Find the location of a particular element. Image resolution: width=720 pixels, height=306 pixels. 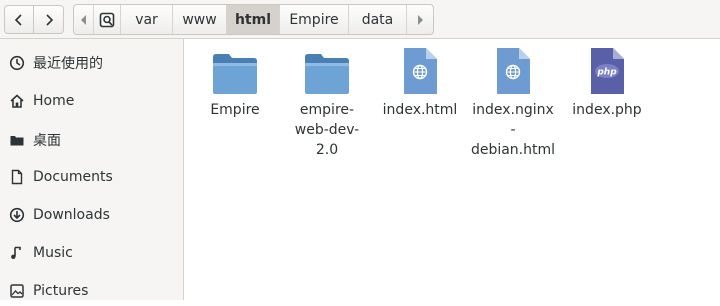

sidebar-item-desktop: 桌面 is located at coordinates (91, 140).